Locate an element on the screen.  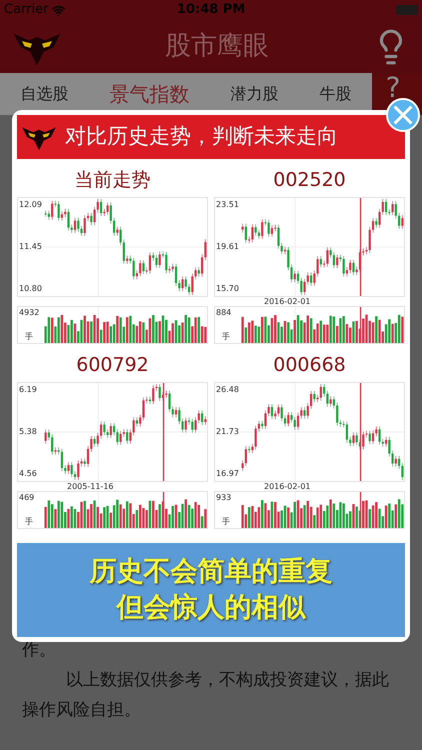
axis-label: 15.70 is located at coordinates (228, 289).